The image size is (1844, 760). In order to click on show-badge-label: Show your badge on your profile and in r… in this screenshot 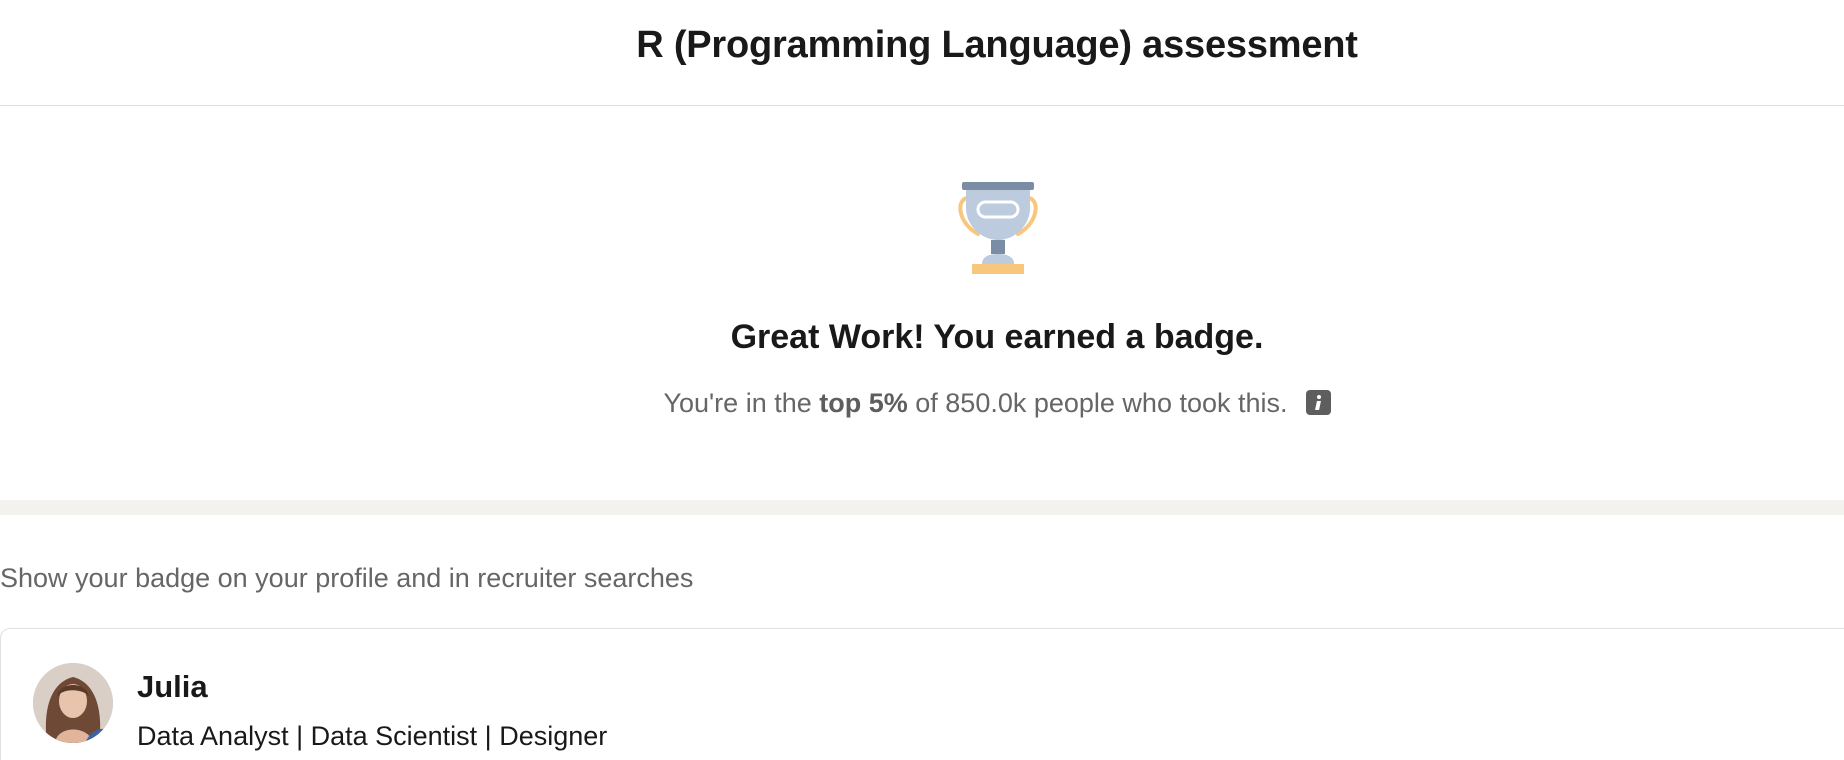, I will do `click(347, 578)`.